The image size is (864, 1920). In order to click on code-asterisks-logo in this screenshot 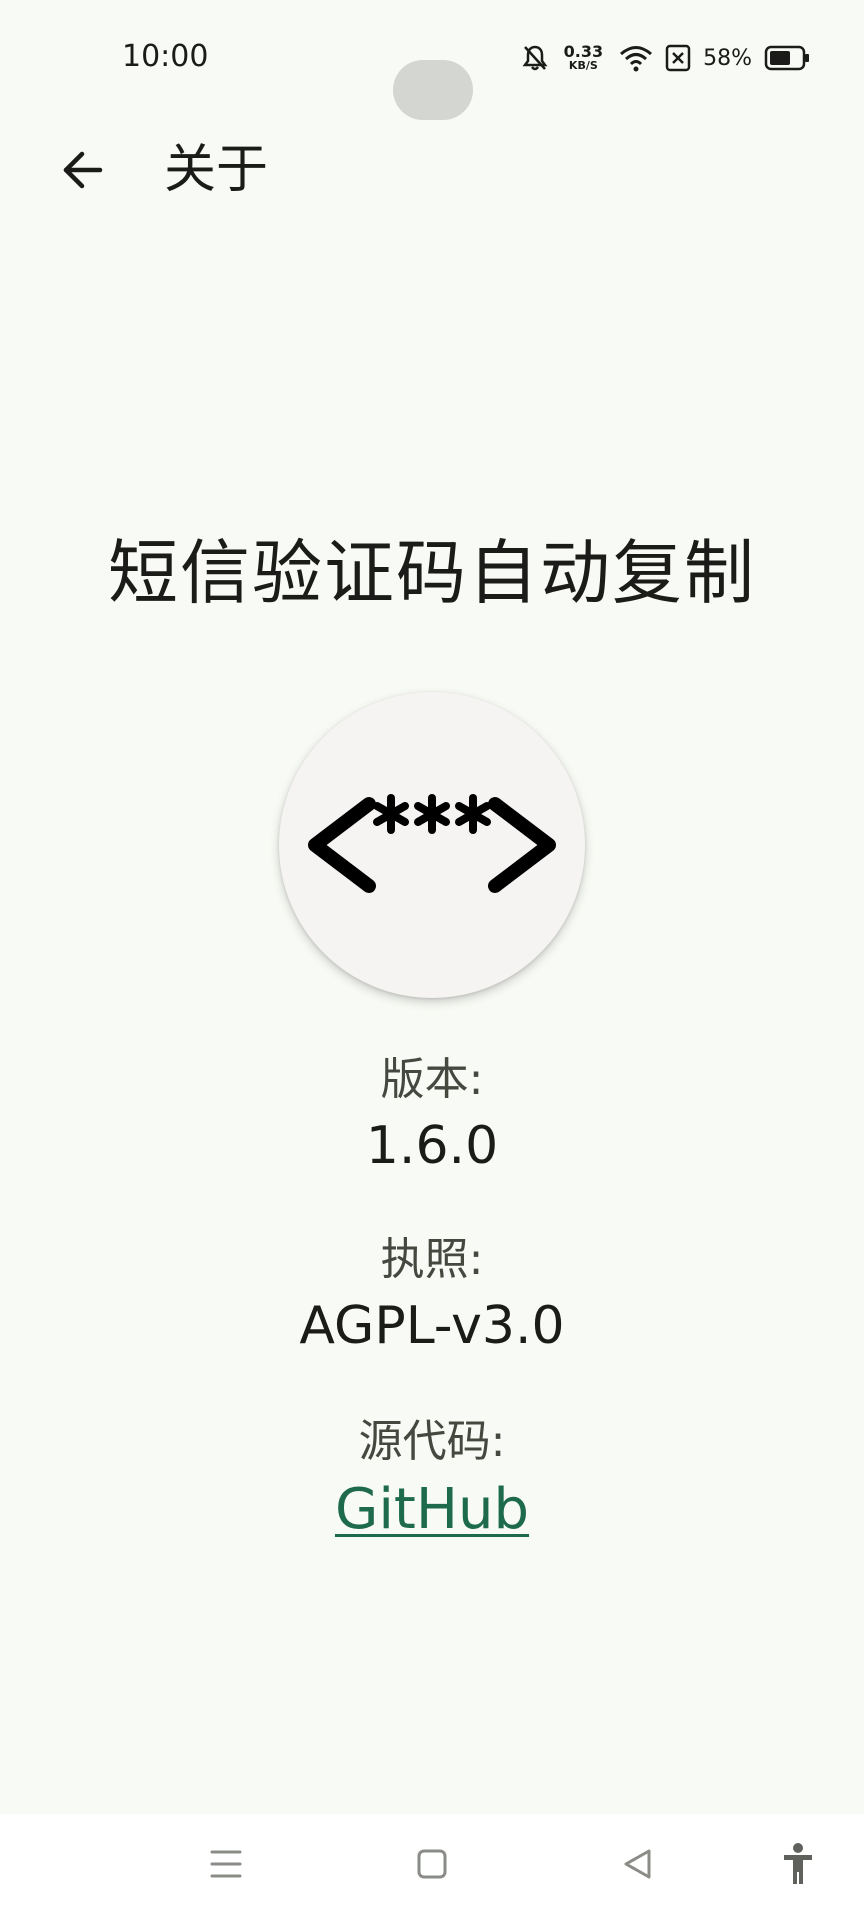, I will do `click(432, 843)`.